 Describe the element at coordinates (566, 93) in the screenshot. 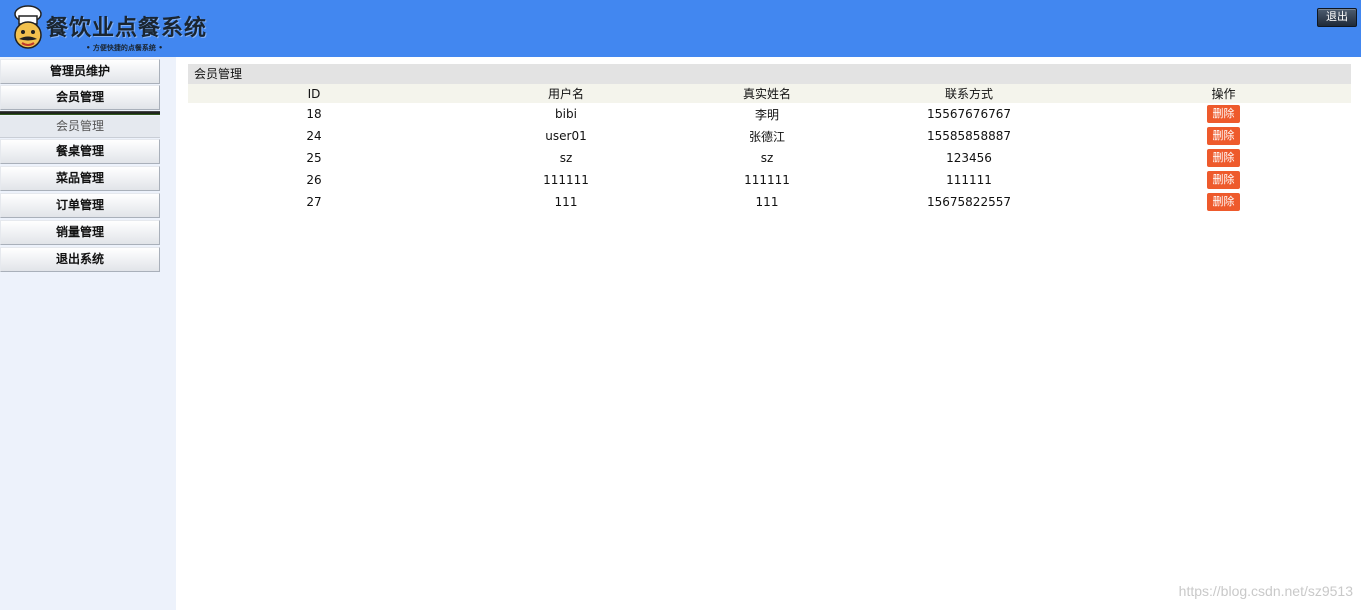

I see `column-header-username: 用户名` at that location.